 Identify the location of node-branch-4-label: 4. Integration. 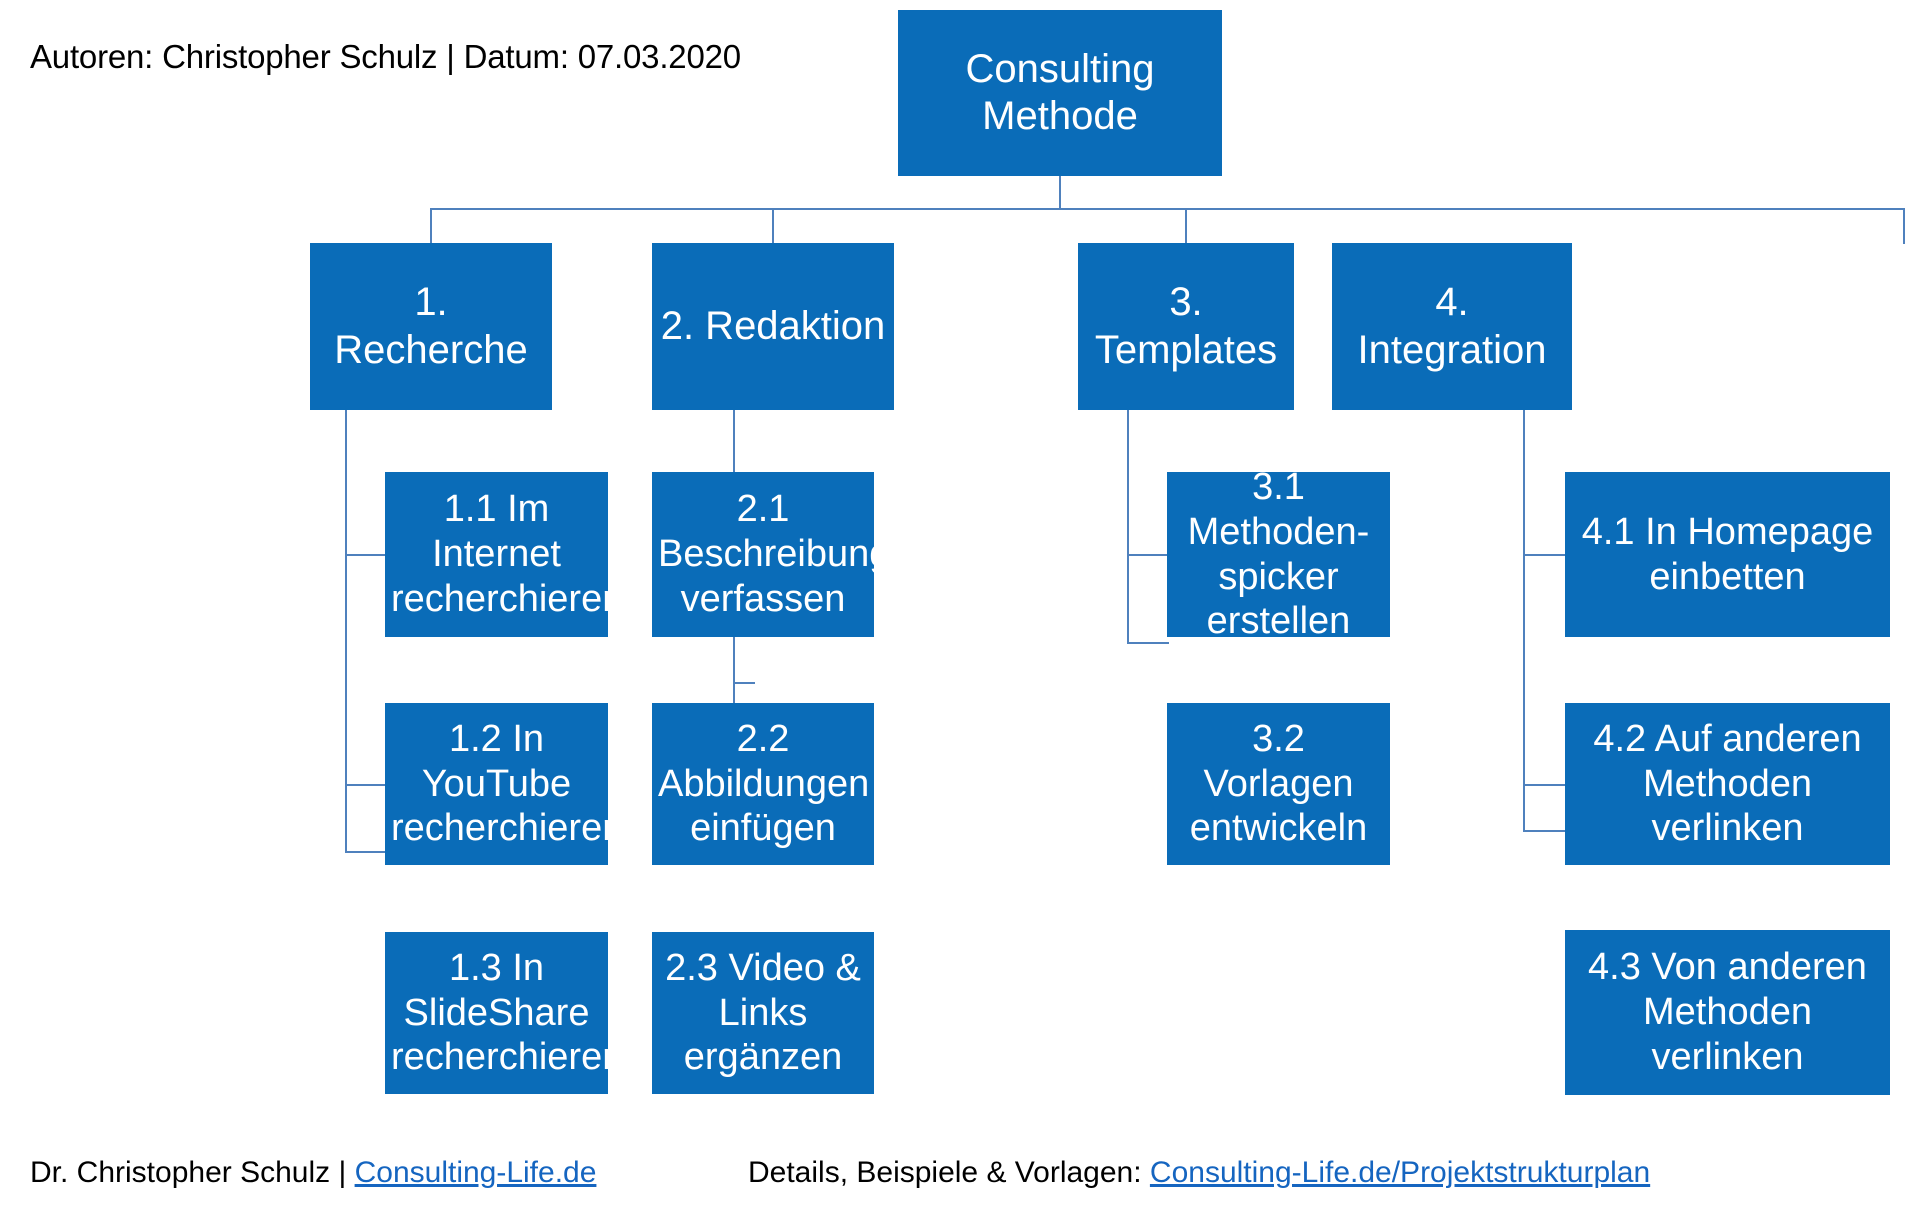
(1452, 326).